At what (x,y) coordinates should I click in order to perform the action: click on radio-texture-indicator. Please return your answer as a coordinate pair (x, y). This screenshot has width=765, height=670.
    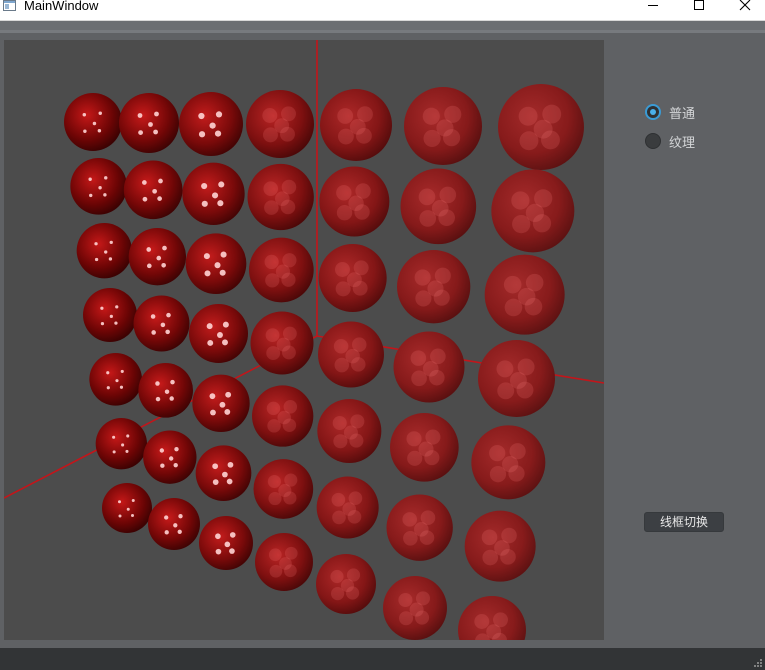
    Looking at the image, I should click on (653, 141).